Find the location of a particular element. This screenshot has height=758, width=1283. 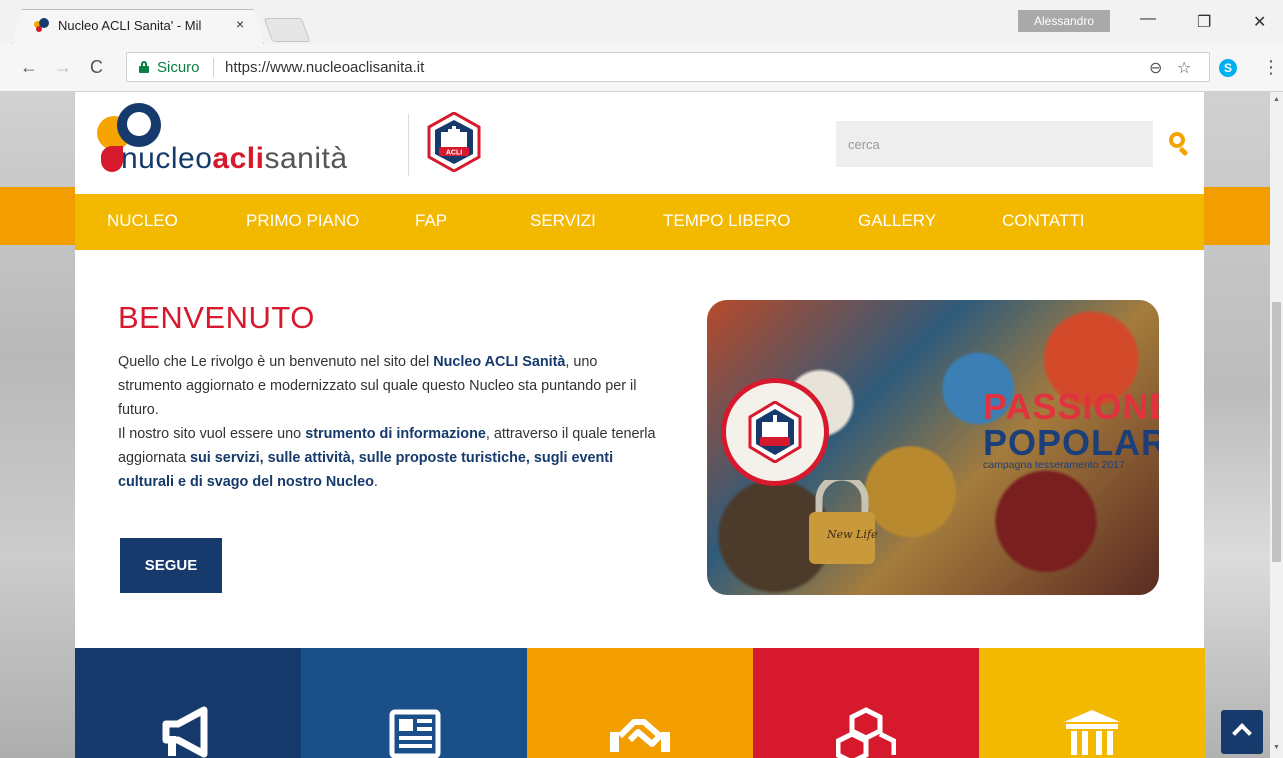

url-text: https://www.nucleoaclisanita.it is located at coordinates (324, 67).